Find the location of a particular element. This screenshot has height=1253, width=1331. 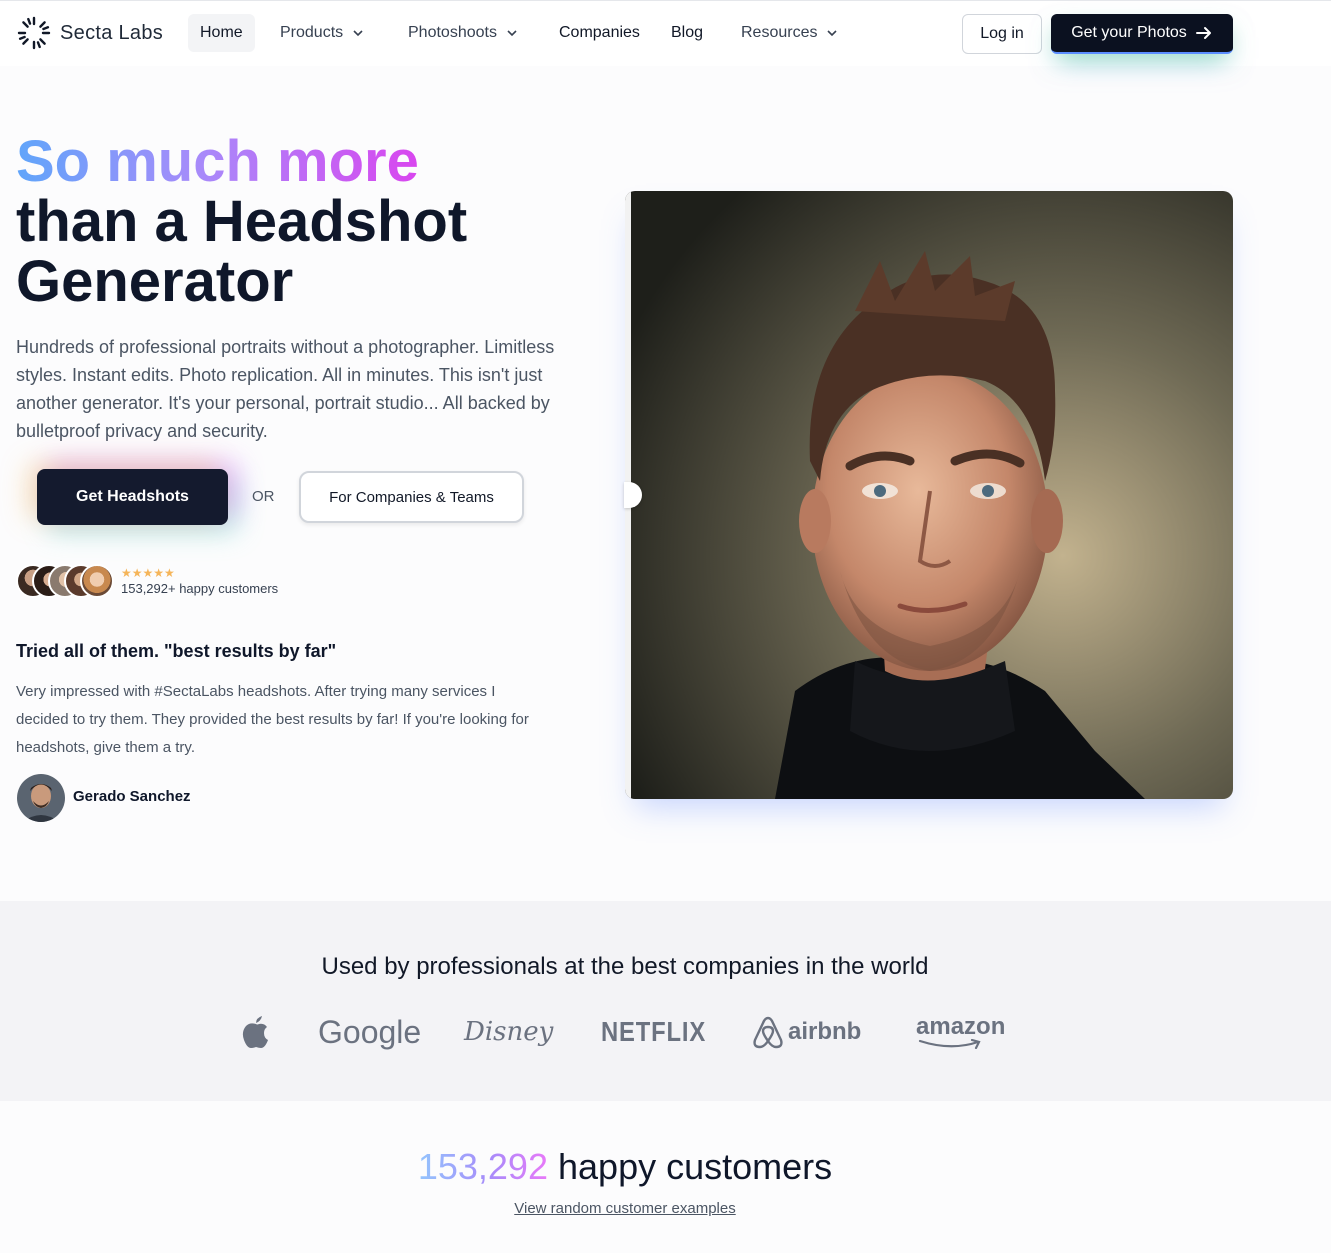

brand-name: Secta Labs is located at coordinates (112, 32).